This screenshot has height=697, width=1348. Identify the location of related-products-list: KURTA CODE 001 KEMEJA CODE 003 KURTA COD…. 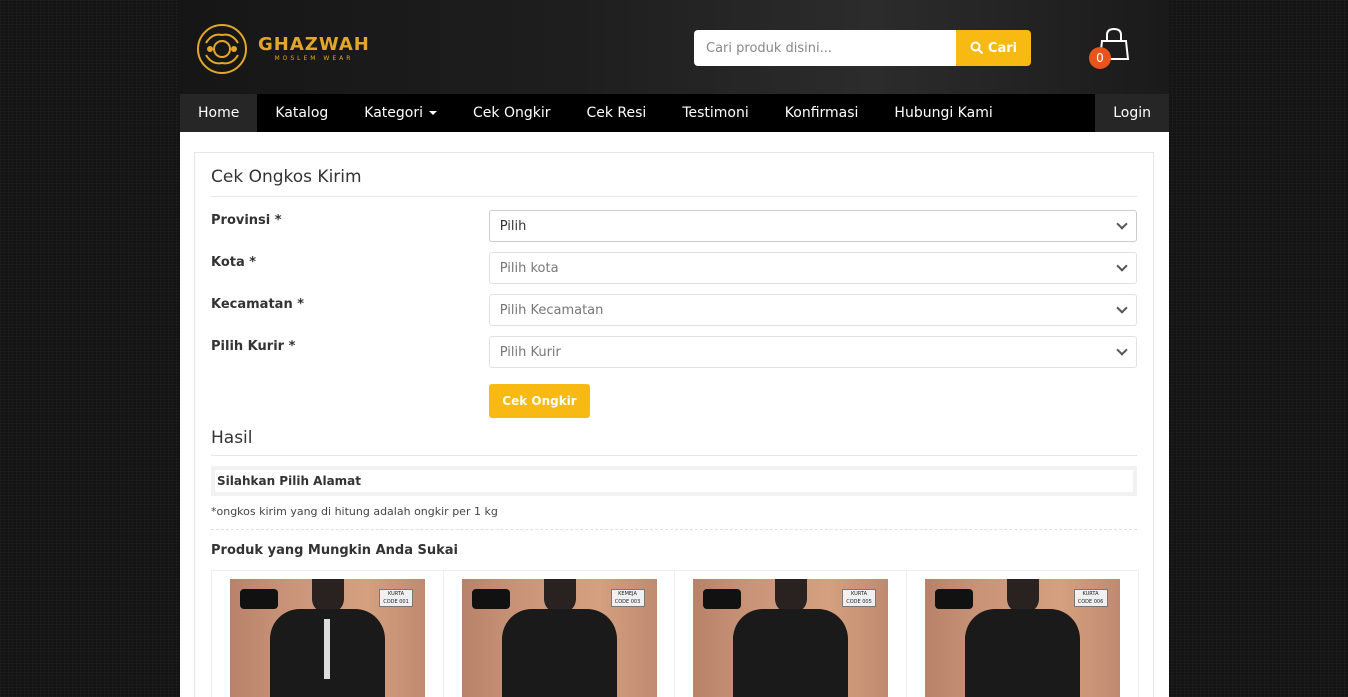
(675, 633).